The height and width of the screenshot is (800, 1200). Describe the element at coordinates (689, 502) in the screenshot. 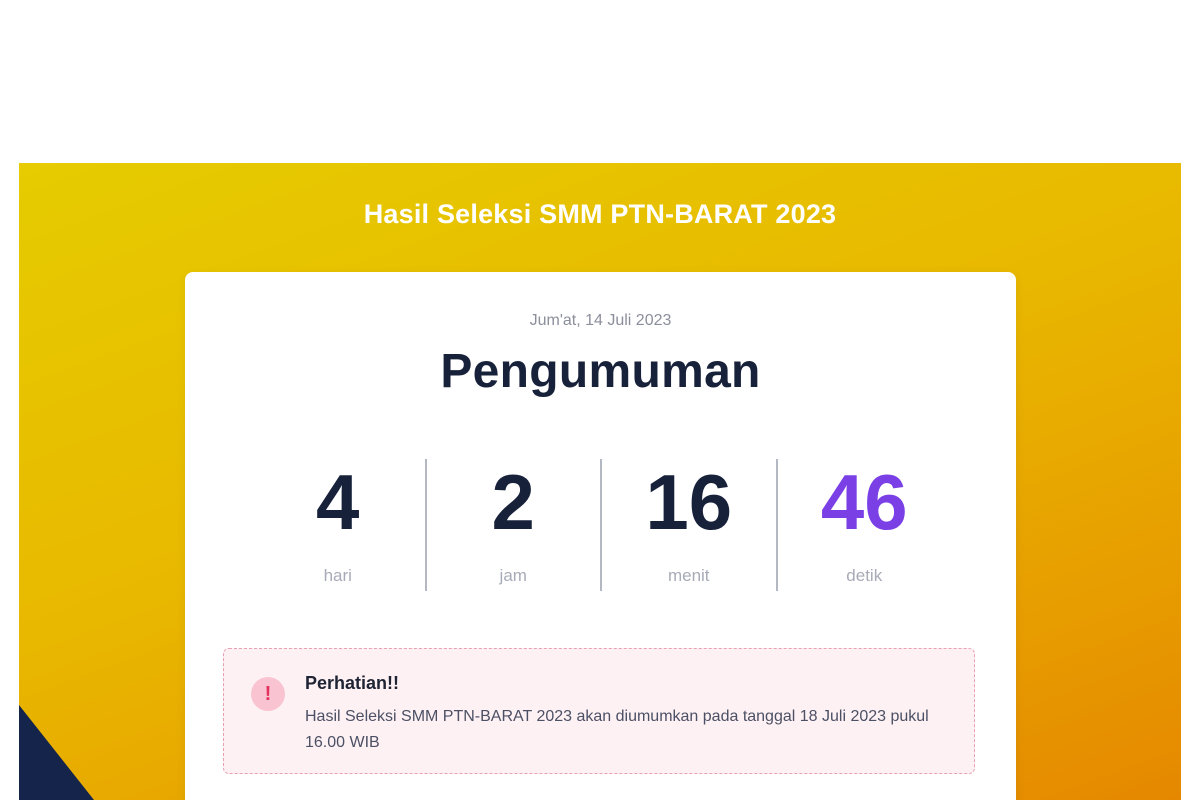

I see `countdown-minutes-value: 16` at that location.